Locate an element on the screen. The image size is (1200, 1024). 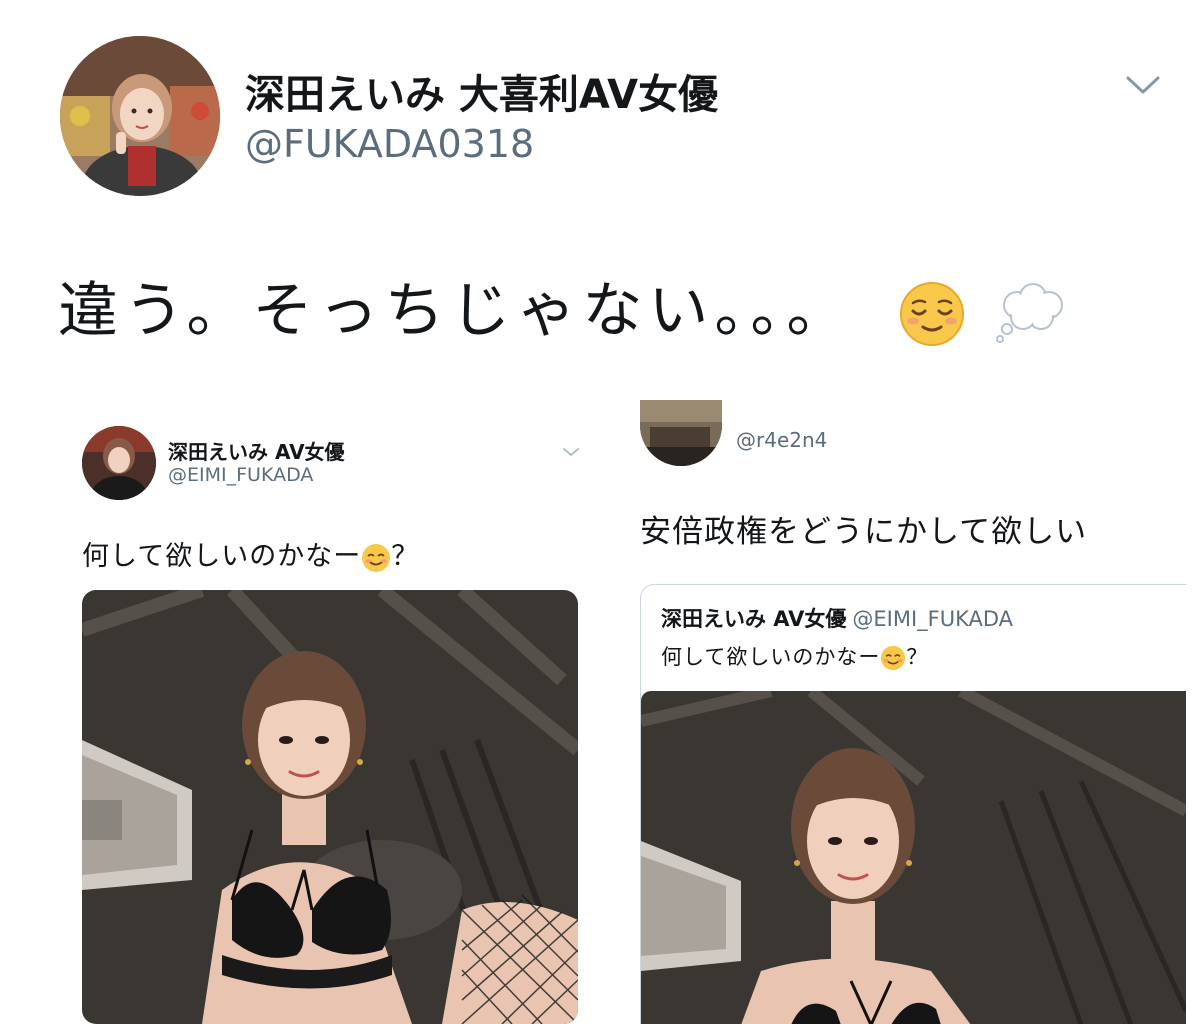
relieved-face-icon is located at coordinates (932, 314).